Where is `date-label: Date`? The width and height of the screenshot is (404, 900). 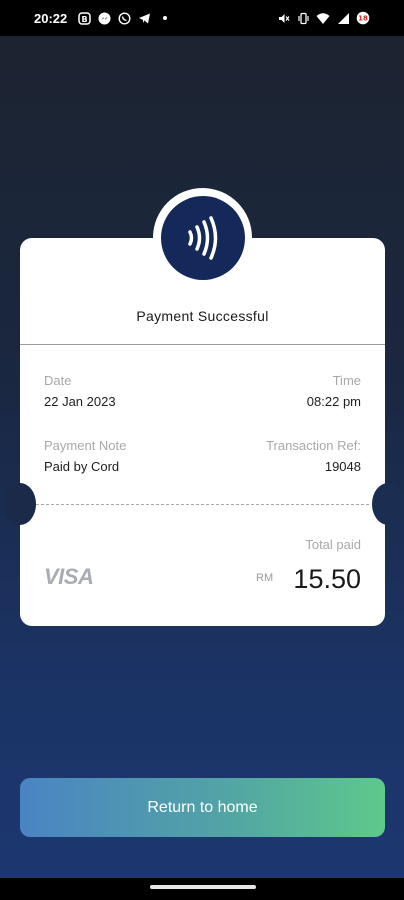 date-label: Date is located at coordinates (58, 380).